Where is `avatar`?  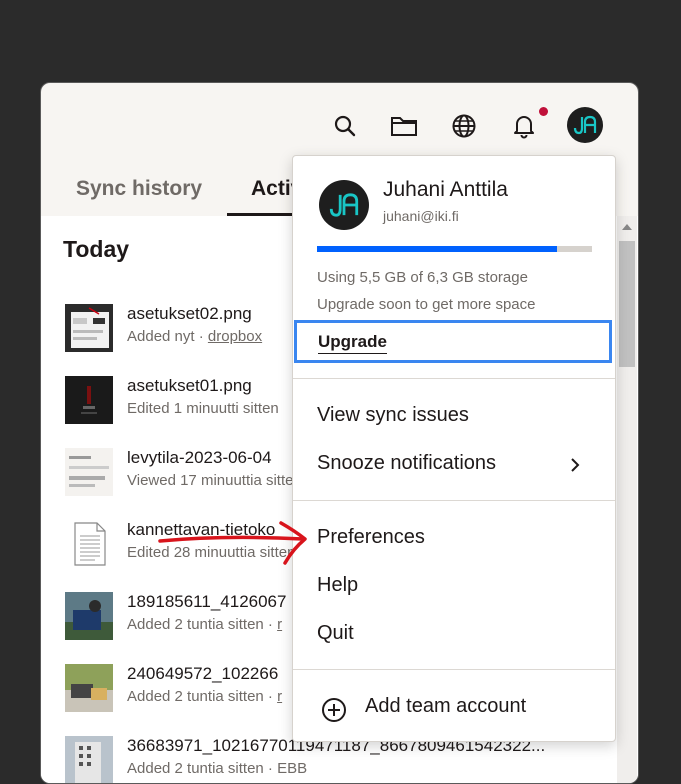 avatar is located at coordinates (585, 125).